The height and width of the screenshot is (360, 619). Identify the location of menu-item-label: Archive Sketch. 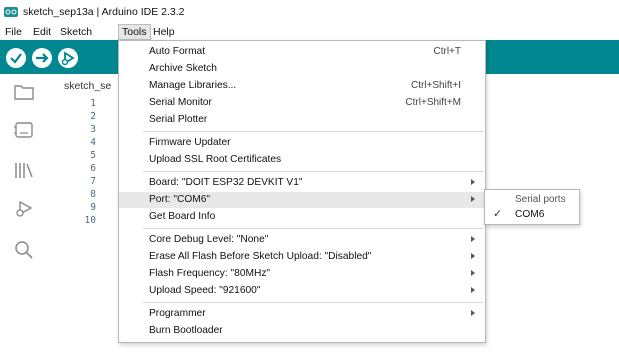
(183, 68).